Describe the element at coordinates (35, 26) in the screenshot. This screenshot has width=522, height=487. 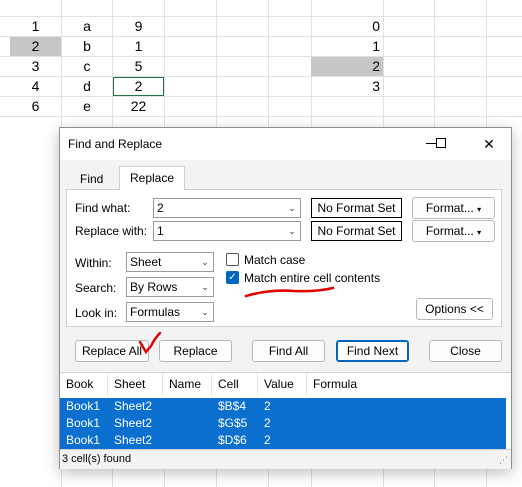
I see `cell-b: 1` at that location.